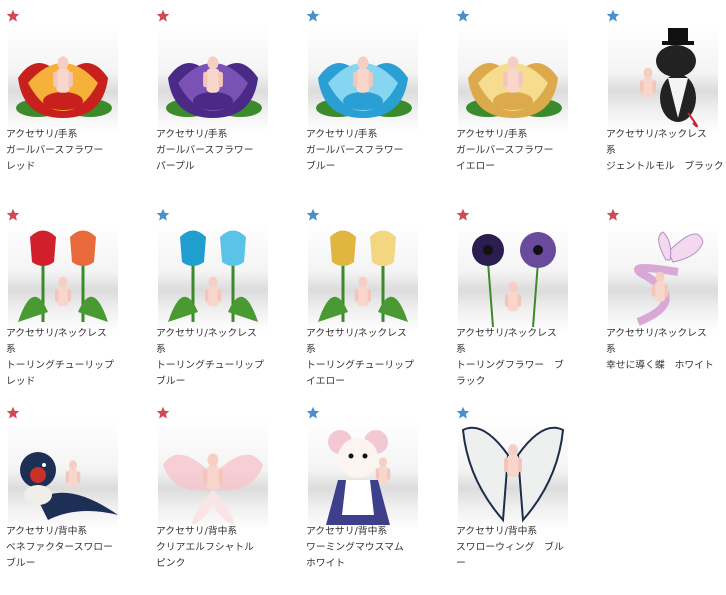  I want to click on item-caption: アクセサリ/手系ガールバースフラワー パープル, so click(226, 151).